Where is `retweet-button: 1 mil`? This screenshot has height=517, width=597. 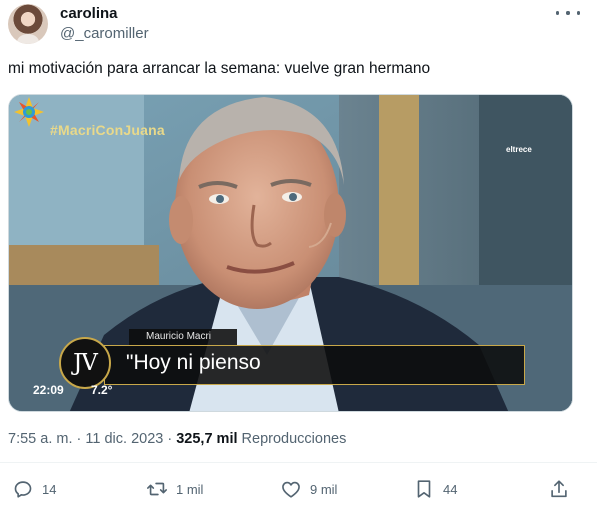 retweet-button: 1 mil is located at coordinates (174, 489).